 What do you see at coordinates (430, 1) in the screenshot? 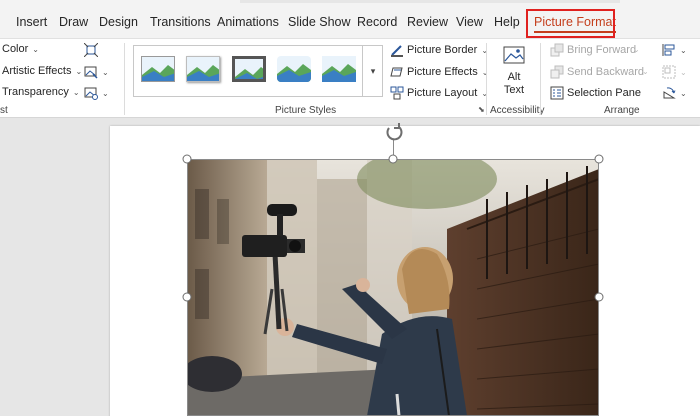
I see `title-bar-edge` at bounding box center [430, 1].